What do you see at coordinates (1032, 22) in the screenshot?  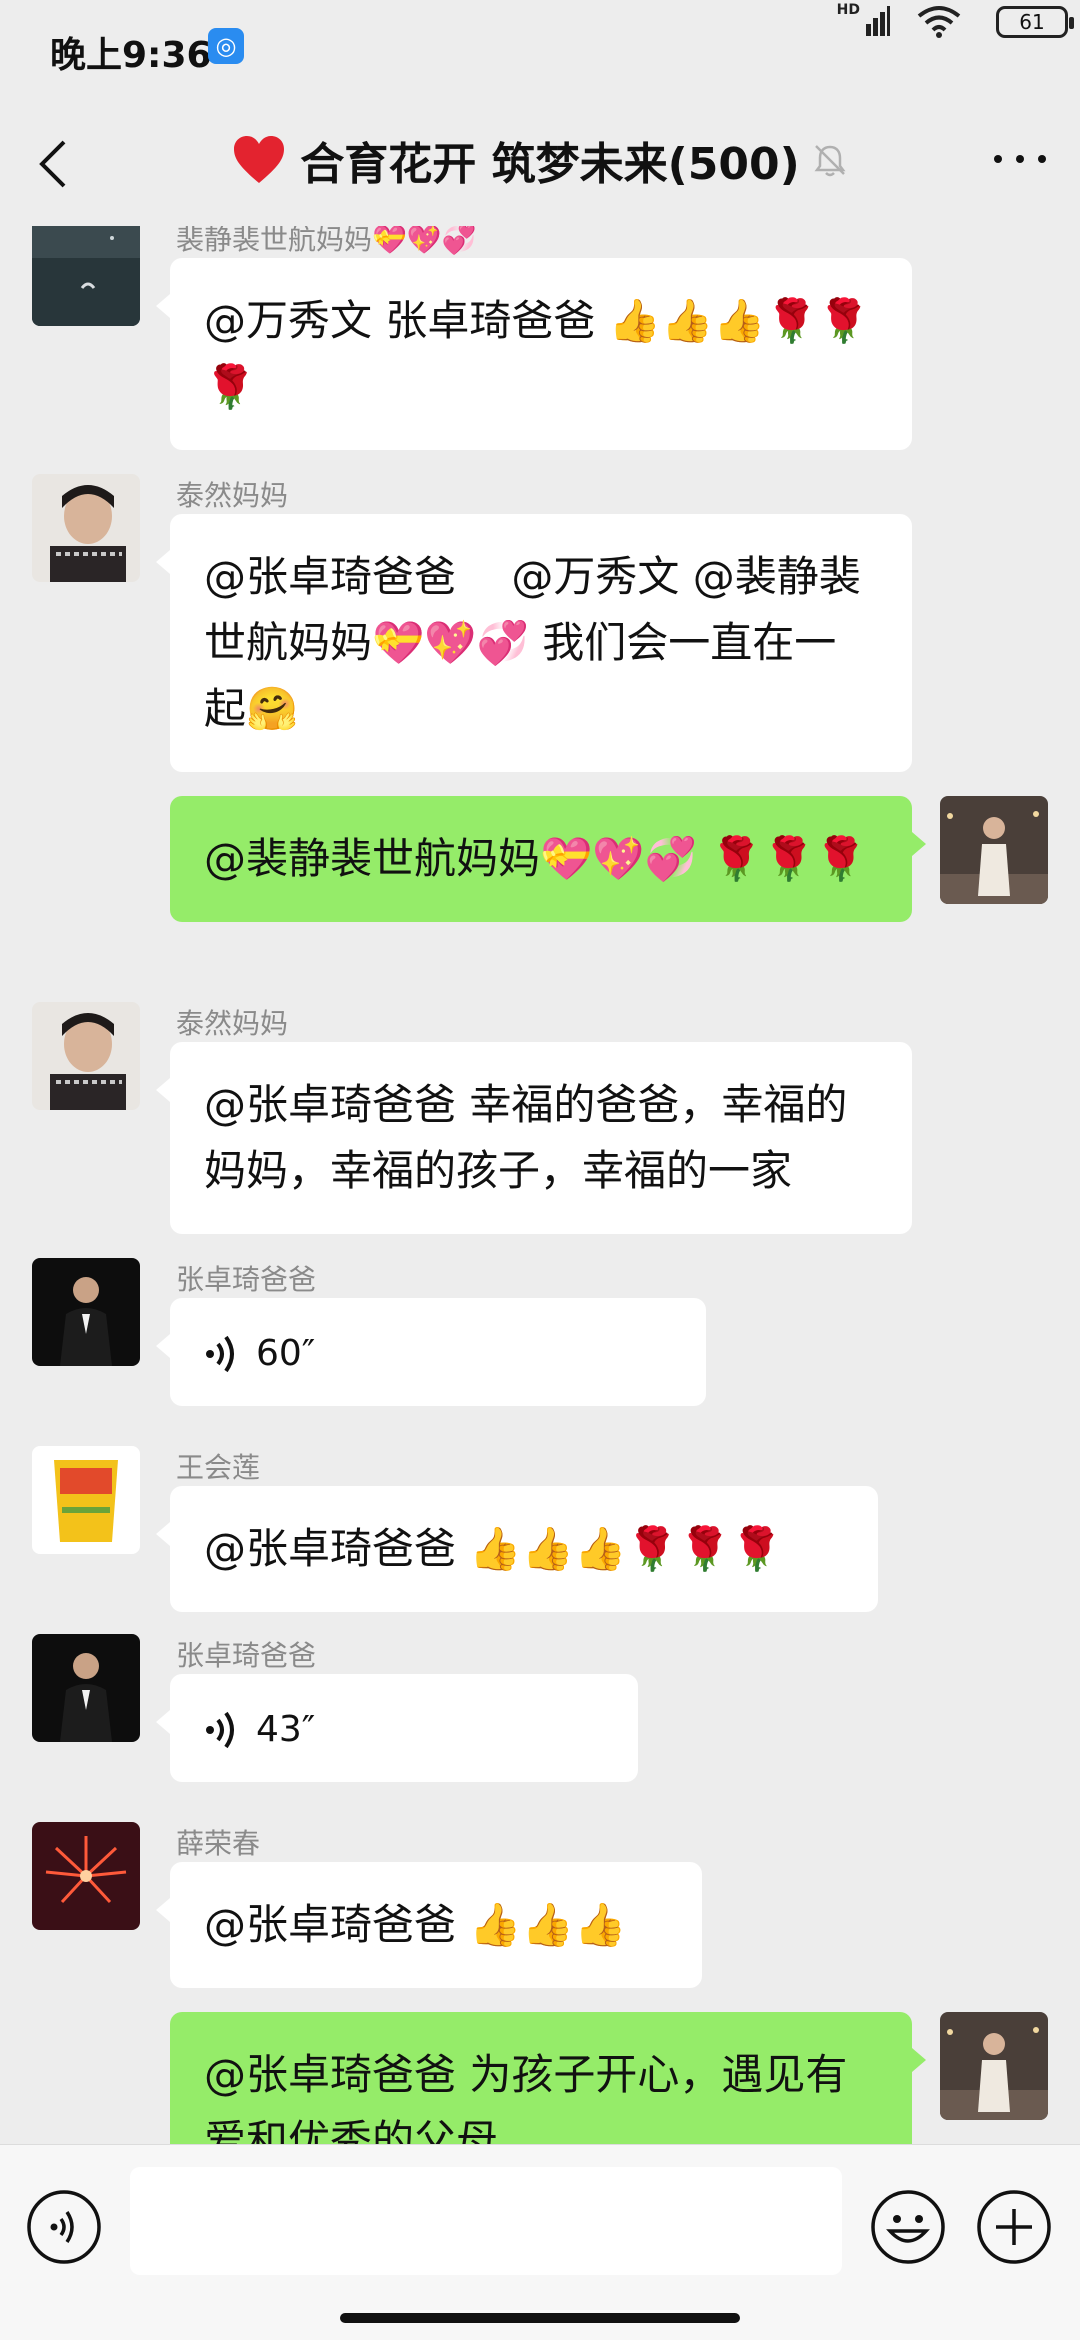 I see `battery-level: 61` at bounding box center [1032, 22].